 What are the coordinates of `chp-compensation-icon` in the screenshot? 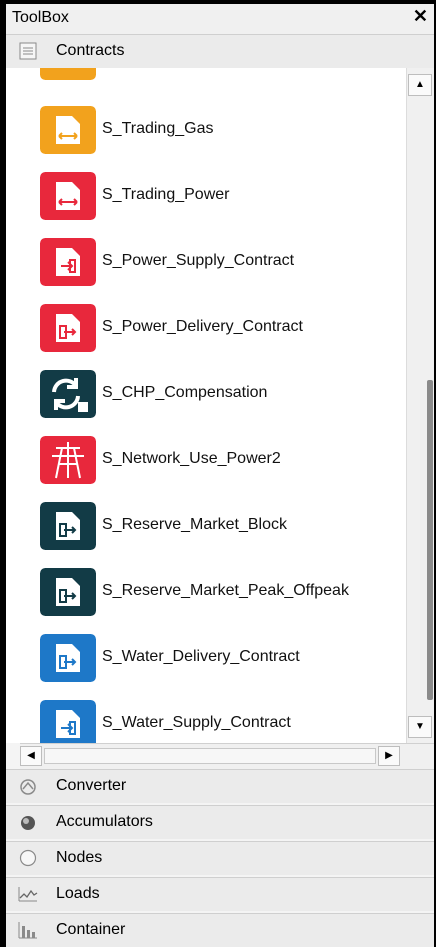 It's located at (68, 394).